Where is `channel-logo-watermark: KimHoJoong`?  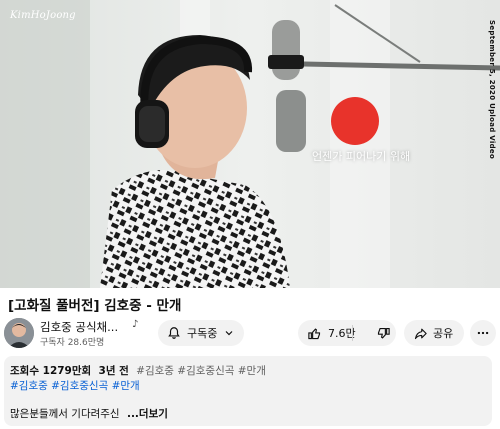
channel-logo-watermark: KimHoJoong is located at coordinates (43, 15).